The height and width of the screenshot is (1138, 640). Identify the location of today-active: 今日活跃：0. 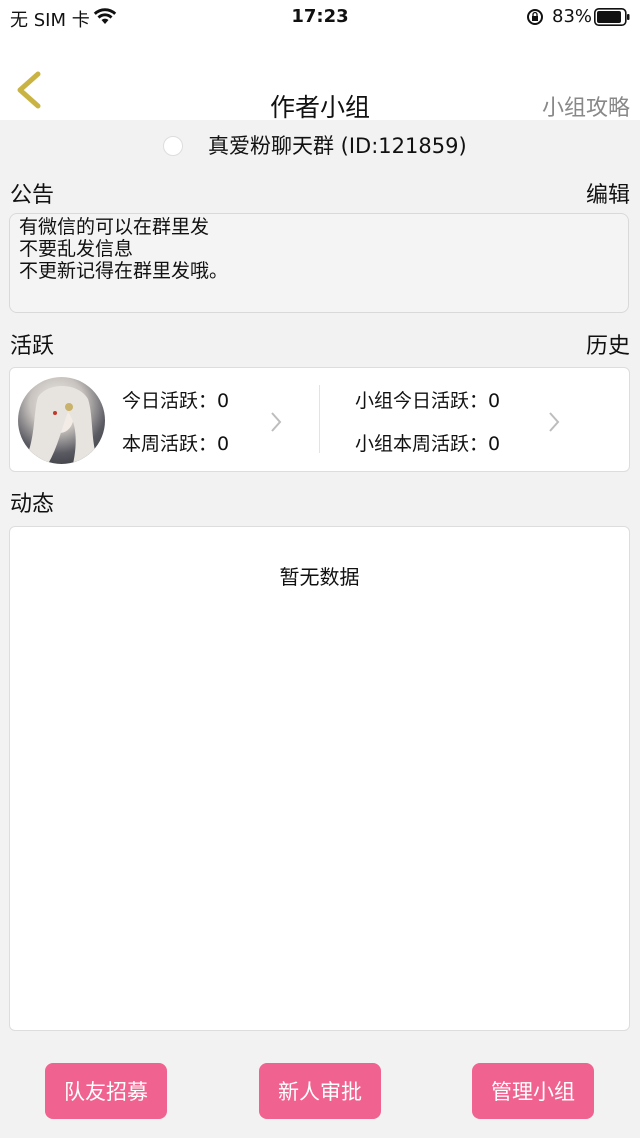
(176, 401).